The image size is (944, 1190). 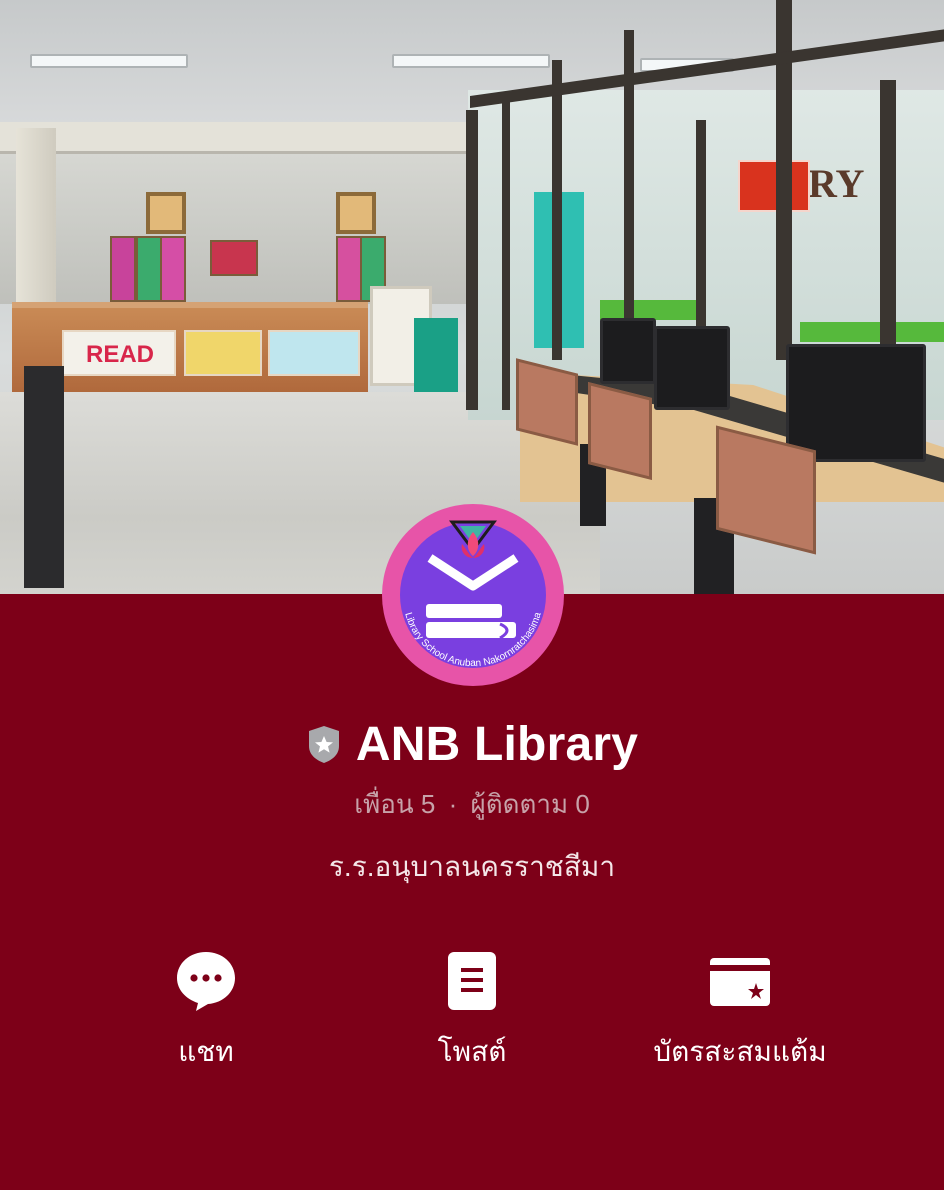 What do you see at coordinates (472, 866) in the screenshot?
I see `status-message: ร.ร.อนุบาลนครราชสีมา` at bounding box center [472, 866].